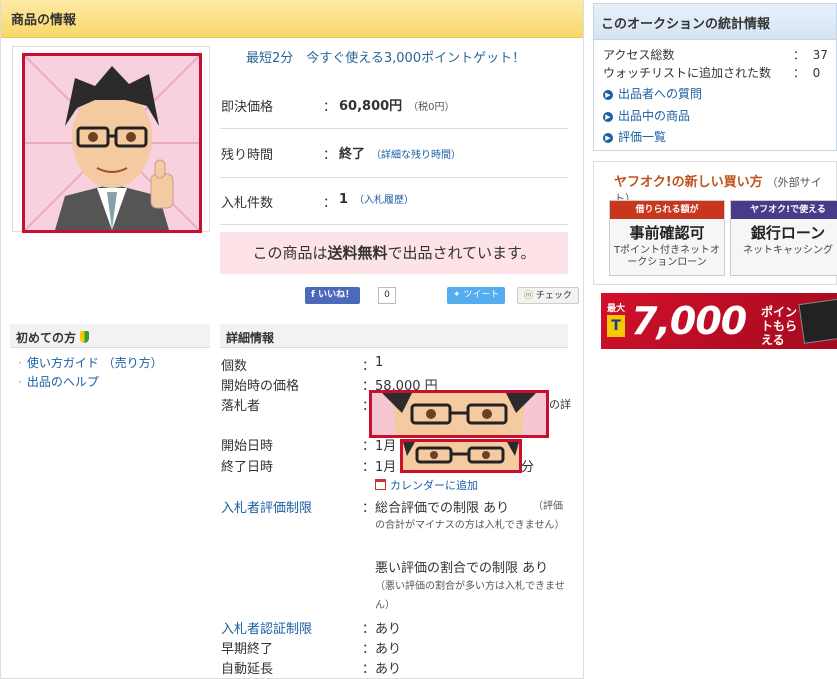  What do you see at coordinates (779, 326) in the screenshot?
I see `banner-points-unit: ポイントもらえる` at bounding box center [779, 326].